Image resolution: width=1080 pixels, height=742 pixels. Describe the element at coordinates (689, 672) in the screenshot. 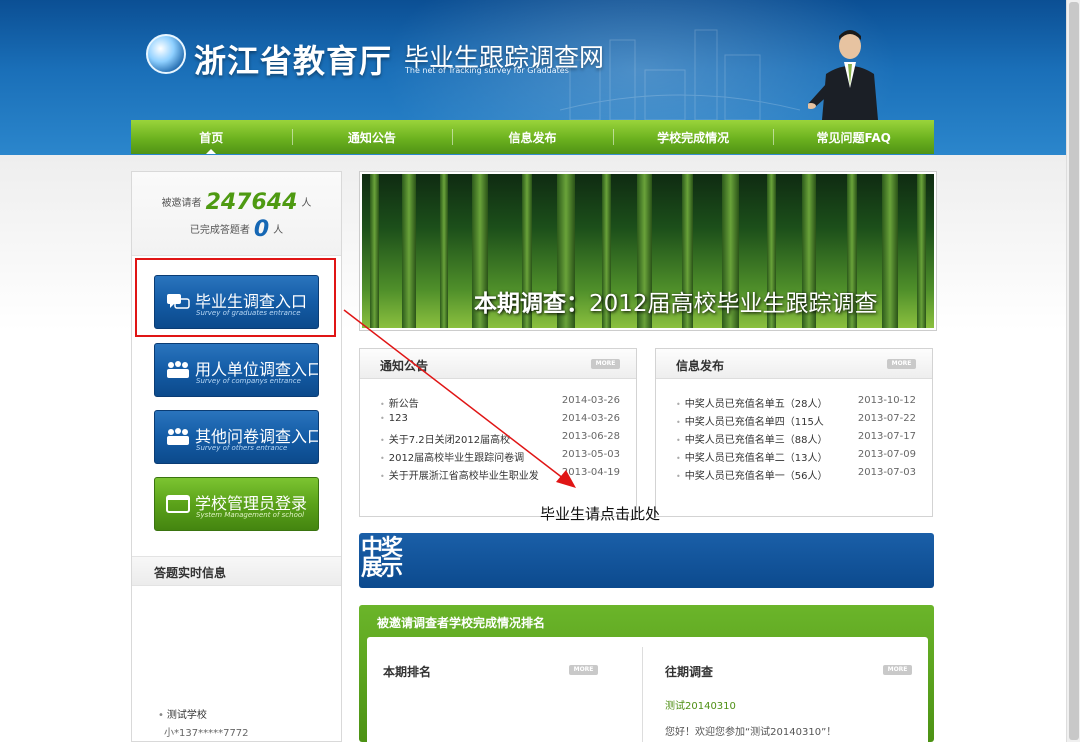

I see `past-survey-heading: 往期调查` at that location.